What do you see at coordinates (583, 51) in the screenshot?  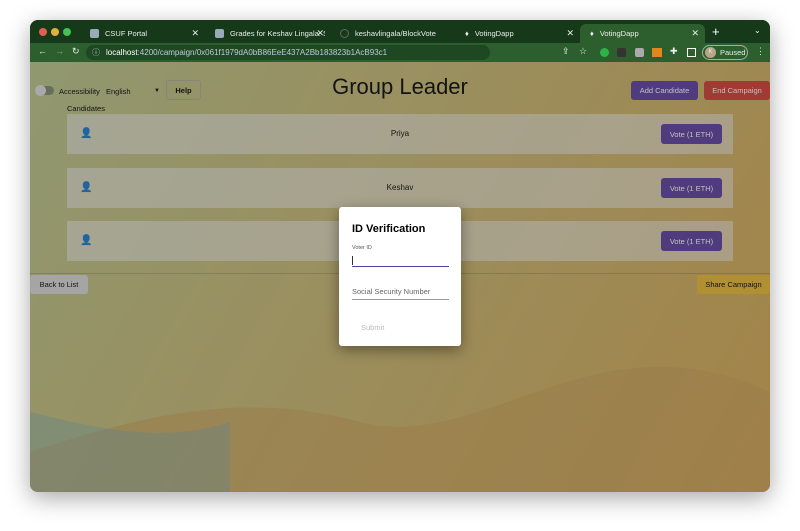 I see `bookmark-star-icon: ☆` at bounding box center [583, 51].